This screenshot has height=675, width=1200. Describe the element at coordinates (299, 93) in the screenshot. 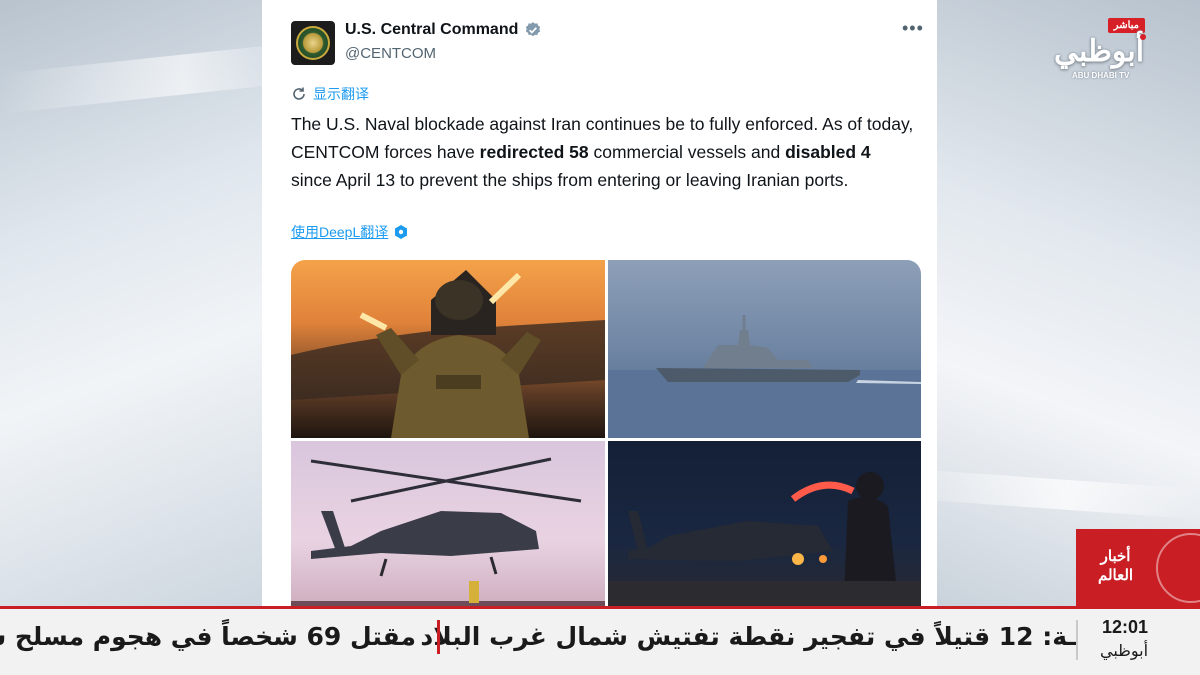

I see `translate-refresh-icon` at that location.